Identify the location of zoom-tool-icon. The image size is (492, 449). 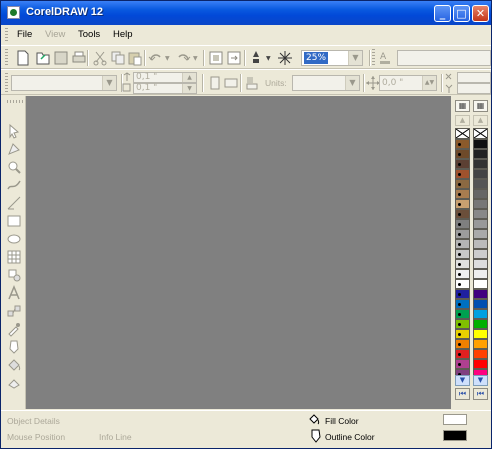
(14, 167).